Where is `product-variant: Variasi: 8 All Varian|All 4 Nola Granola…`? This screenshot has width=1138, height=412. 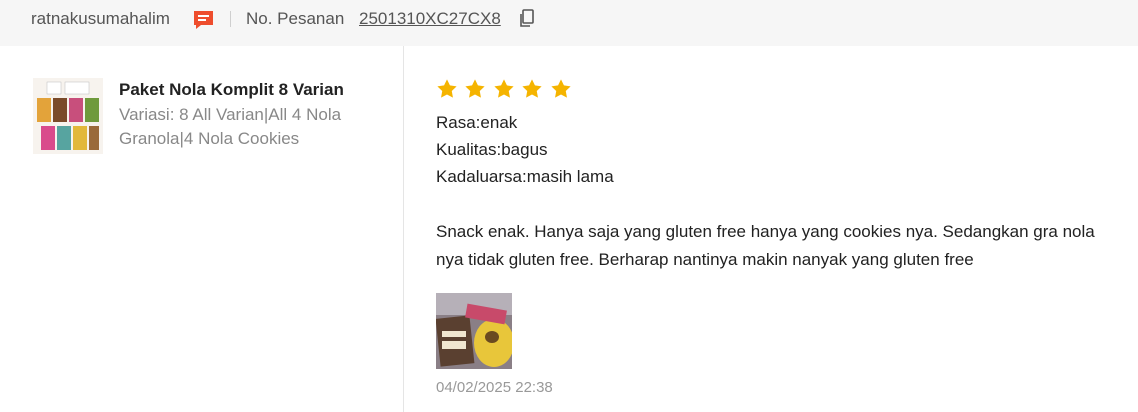
product-variant: Variasi: 8 All Varian|All 4 Nola Granola… is located at coordinates (230, 126).